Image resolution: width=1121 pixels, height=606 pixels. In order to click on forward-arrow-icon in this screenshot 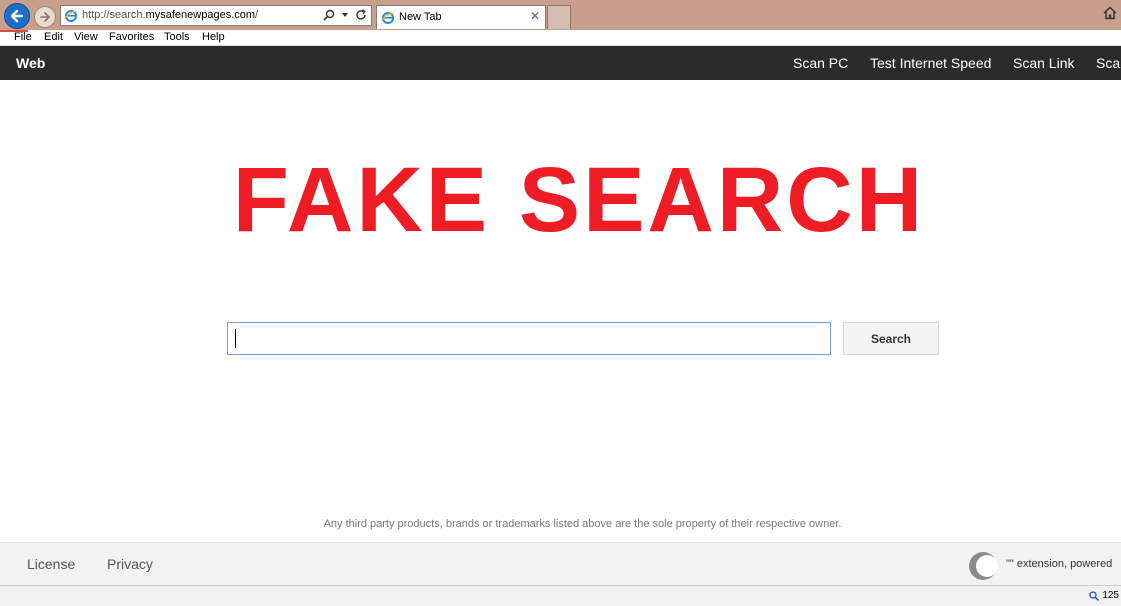, I will do `click(45, 17)`.